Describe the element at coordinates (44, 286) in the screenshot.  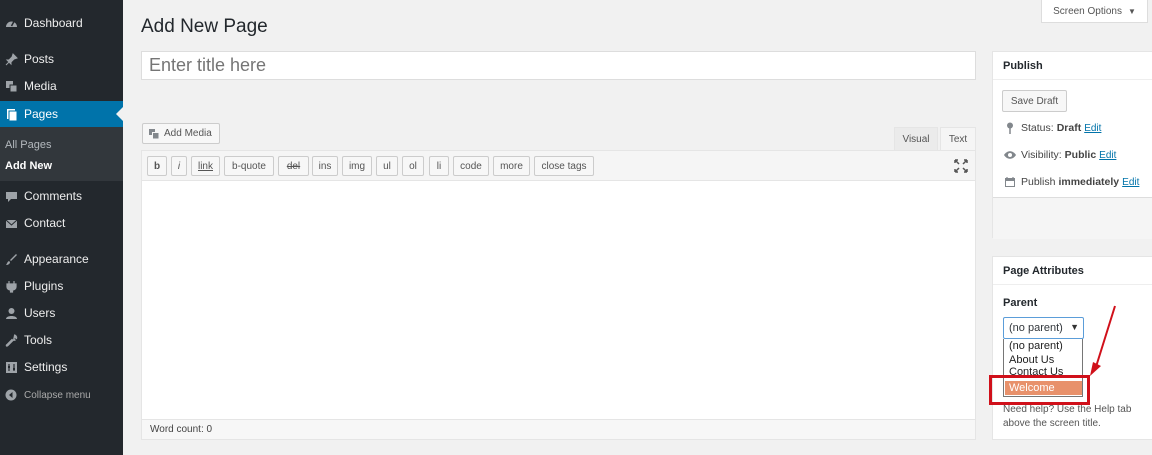
I see `menu-label: Plugins` at that location.